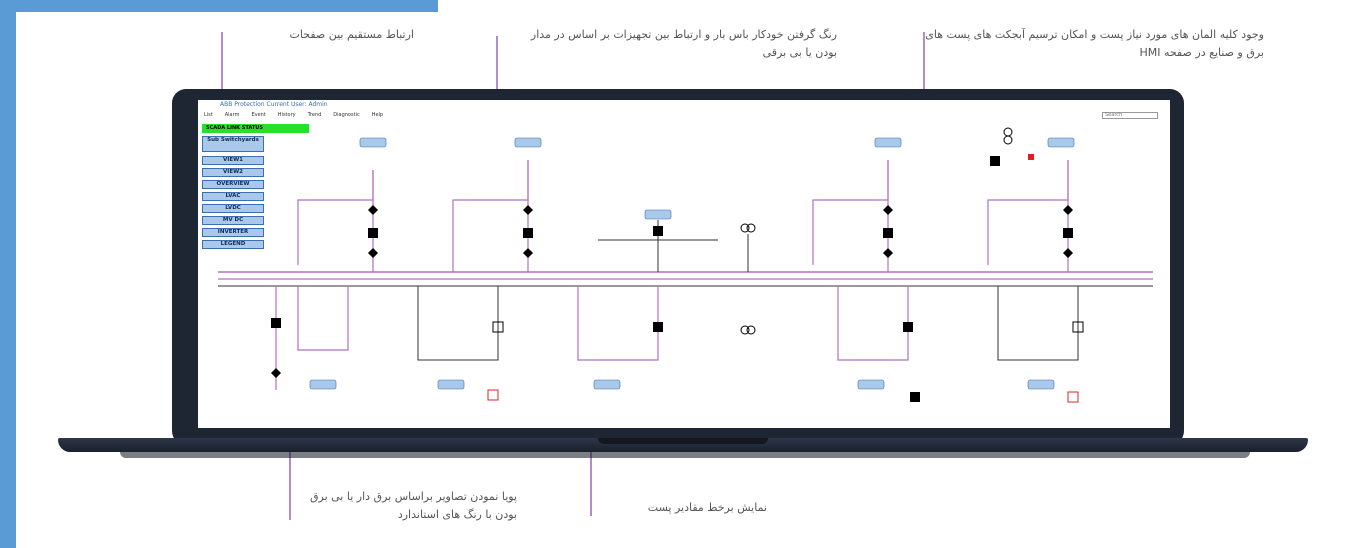 The width and height of the screenshot is (1367, 548). Describe the element at coordinates (373, 253) in the screenshot. I see `switch-up-1b` at that location.